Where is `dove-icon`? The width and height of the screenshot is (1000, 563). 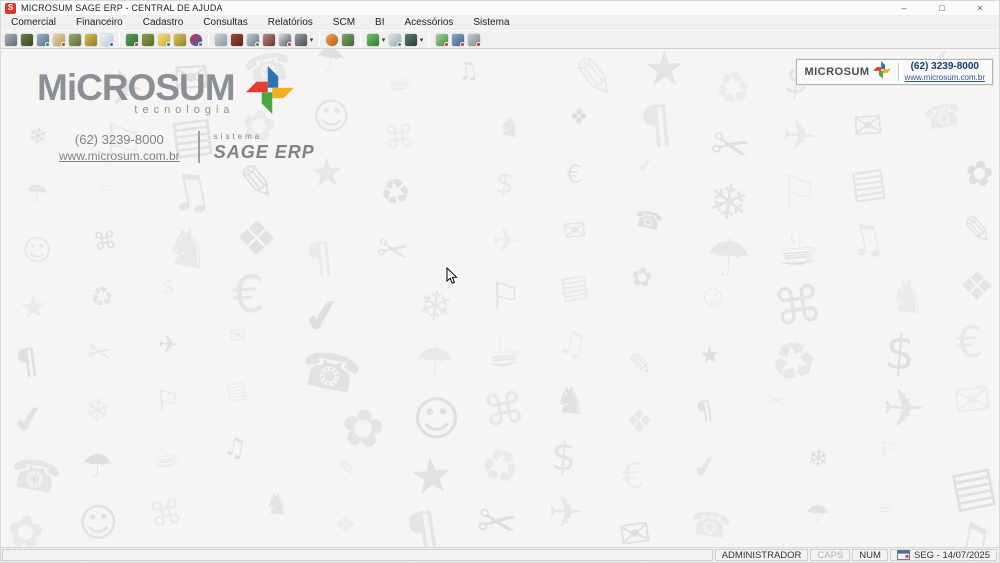 dove-icon is located at coordinates (221, 39).